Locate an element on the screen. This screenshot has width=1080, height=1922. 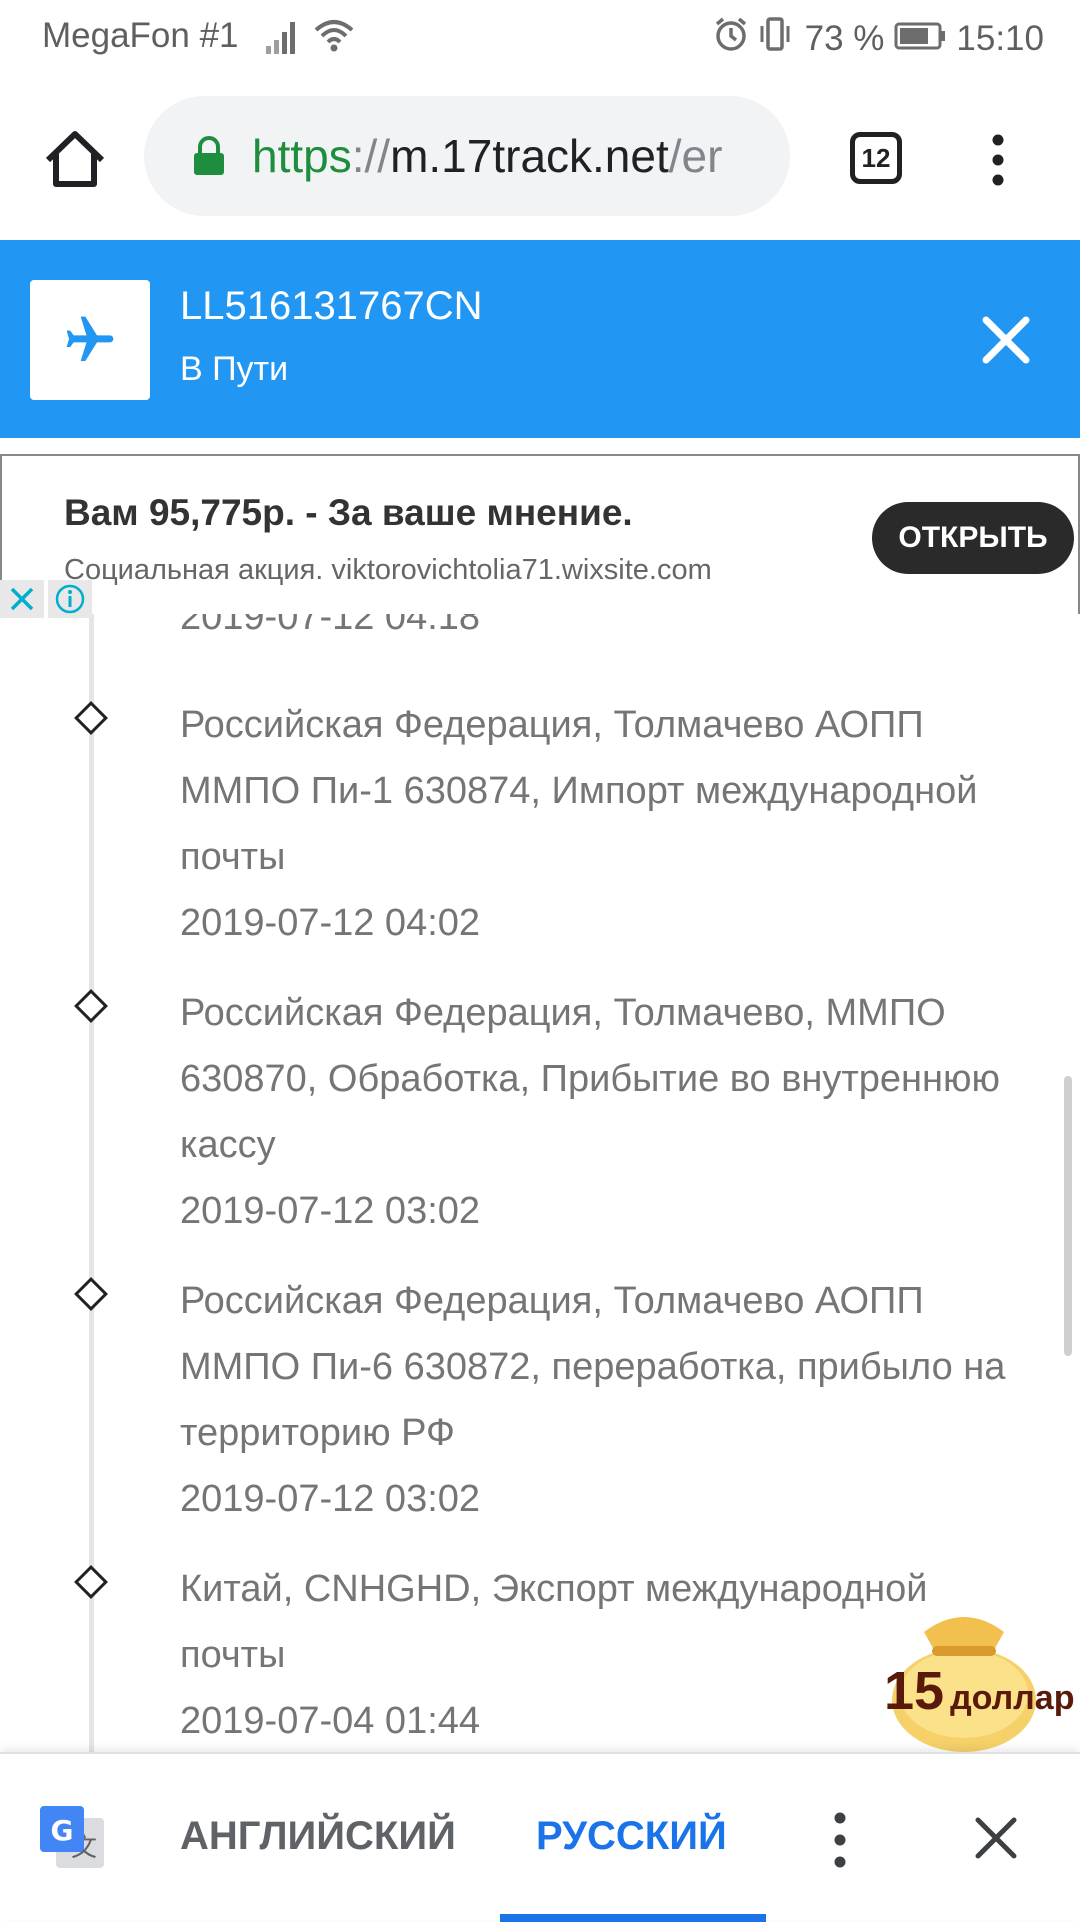
vibrate-icon is located at coordinates (775, 38).